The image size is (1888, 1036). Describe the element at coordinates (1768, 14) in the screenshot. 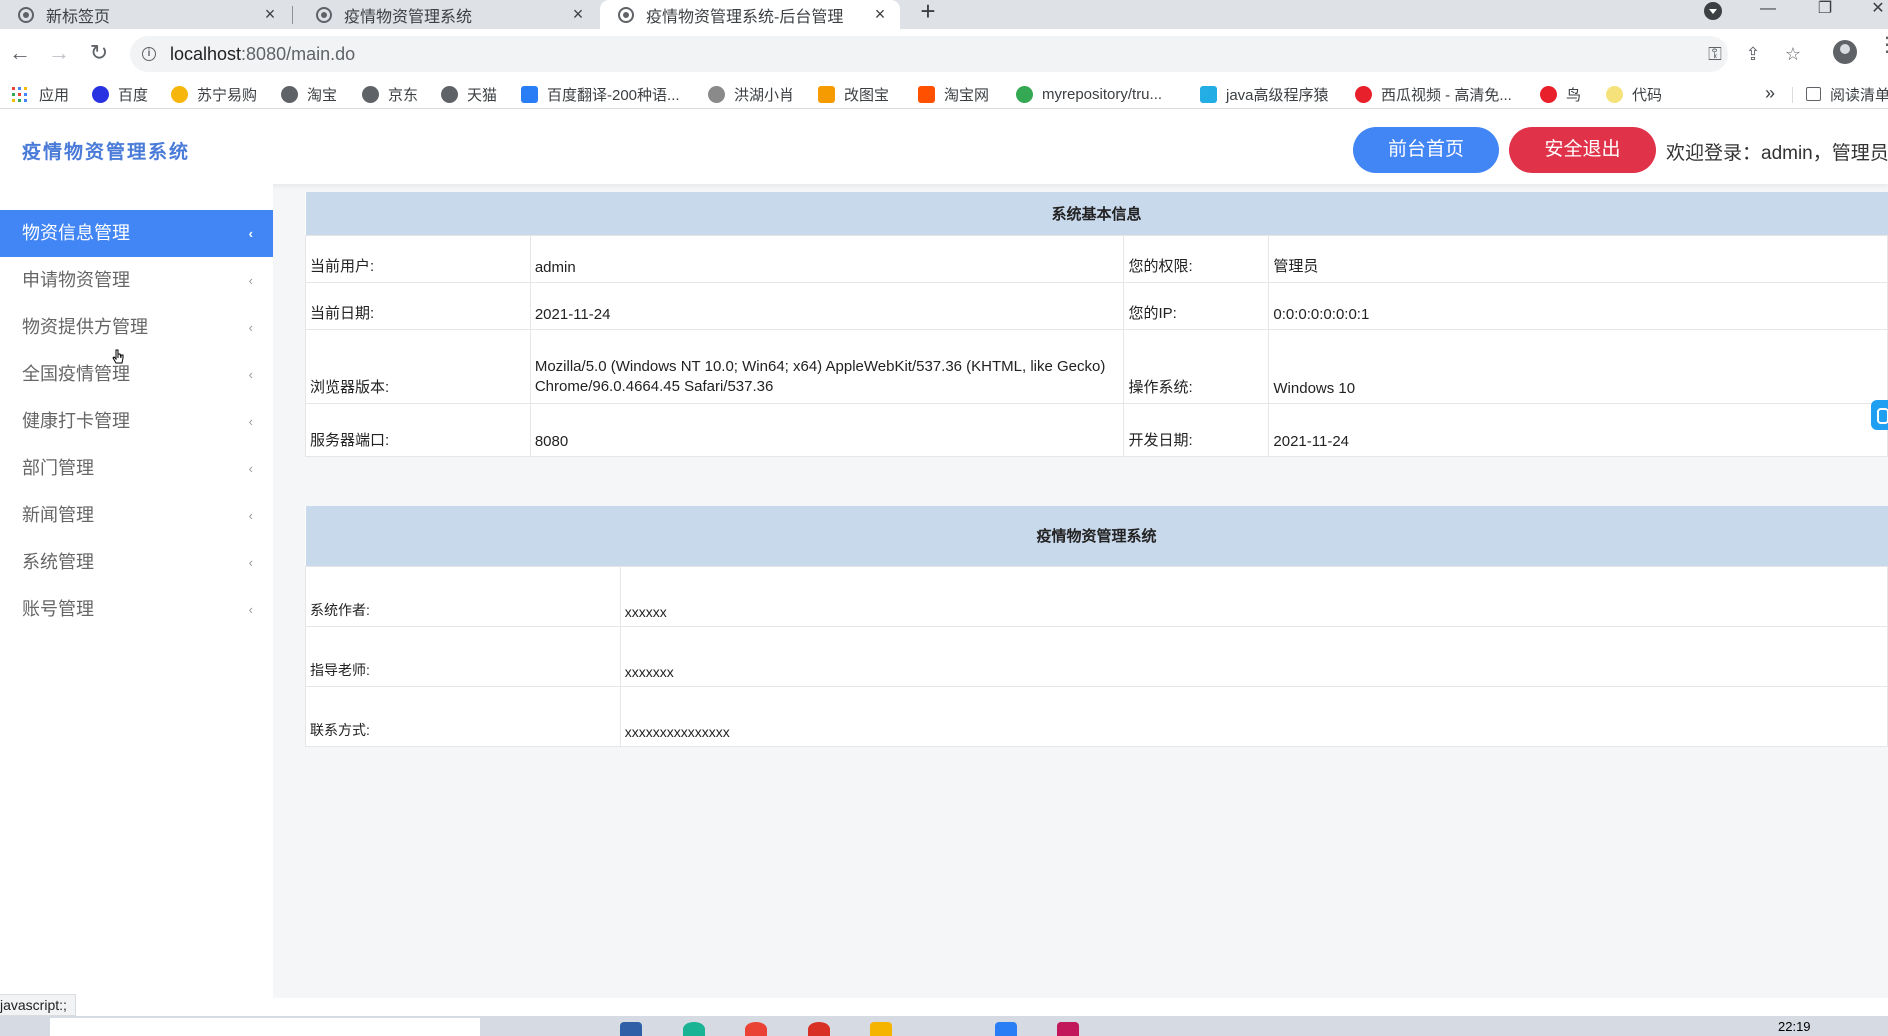

I see `minimize-icon: —` at that location.